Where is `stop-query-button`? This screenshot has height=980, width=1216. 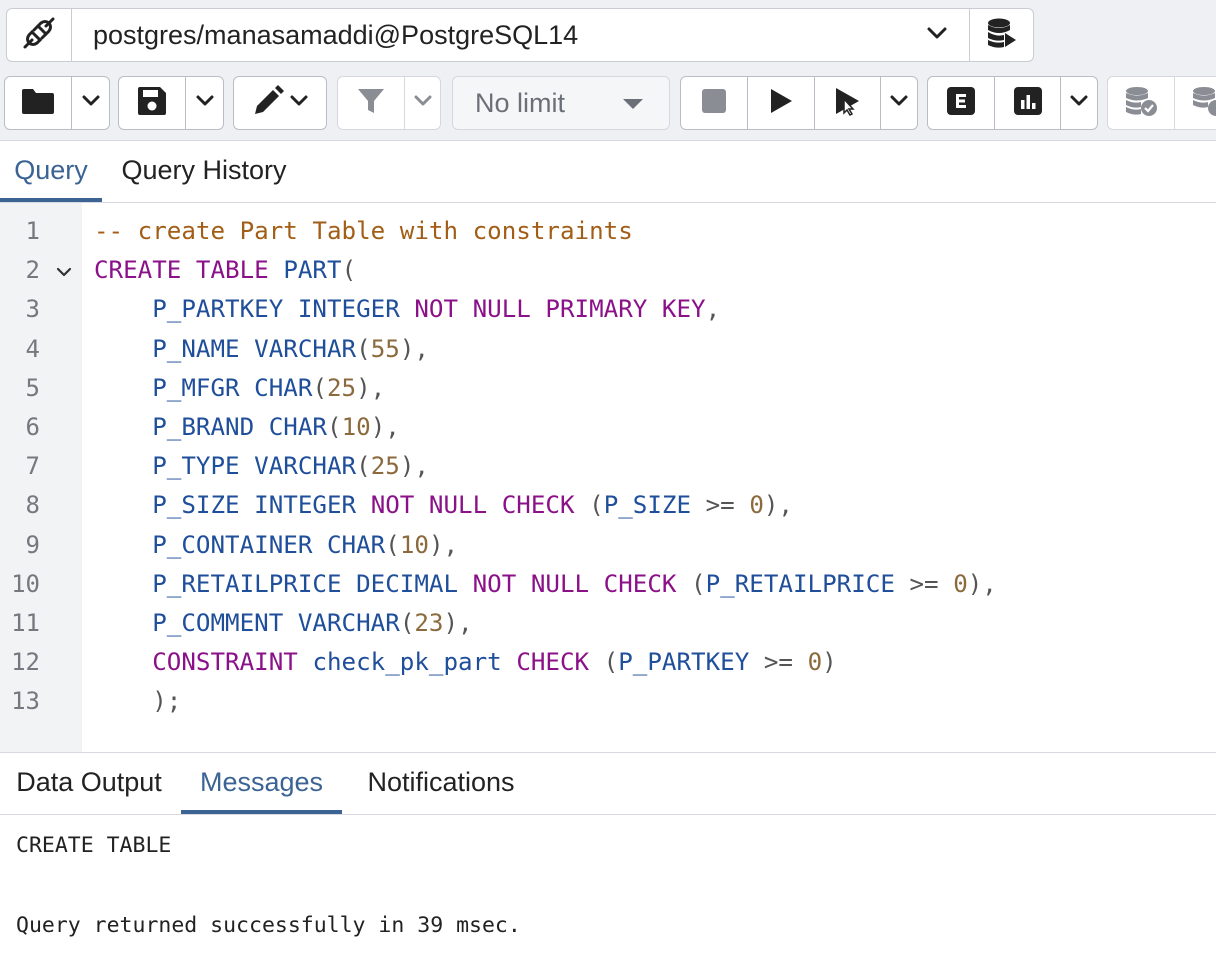
stop-query-button is located at coordinates (714, 103).